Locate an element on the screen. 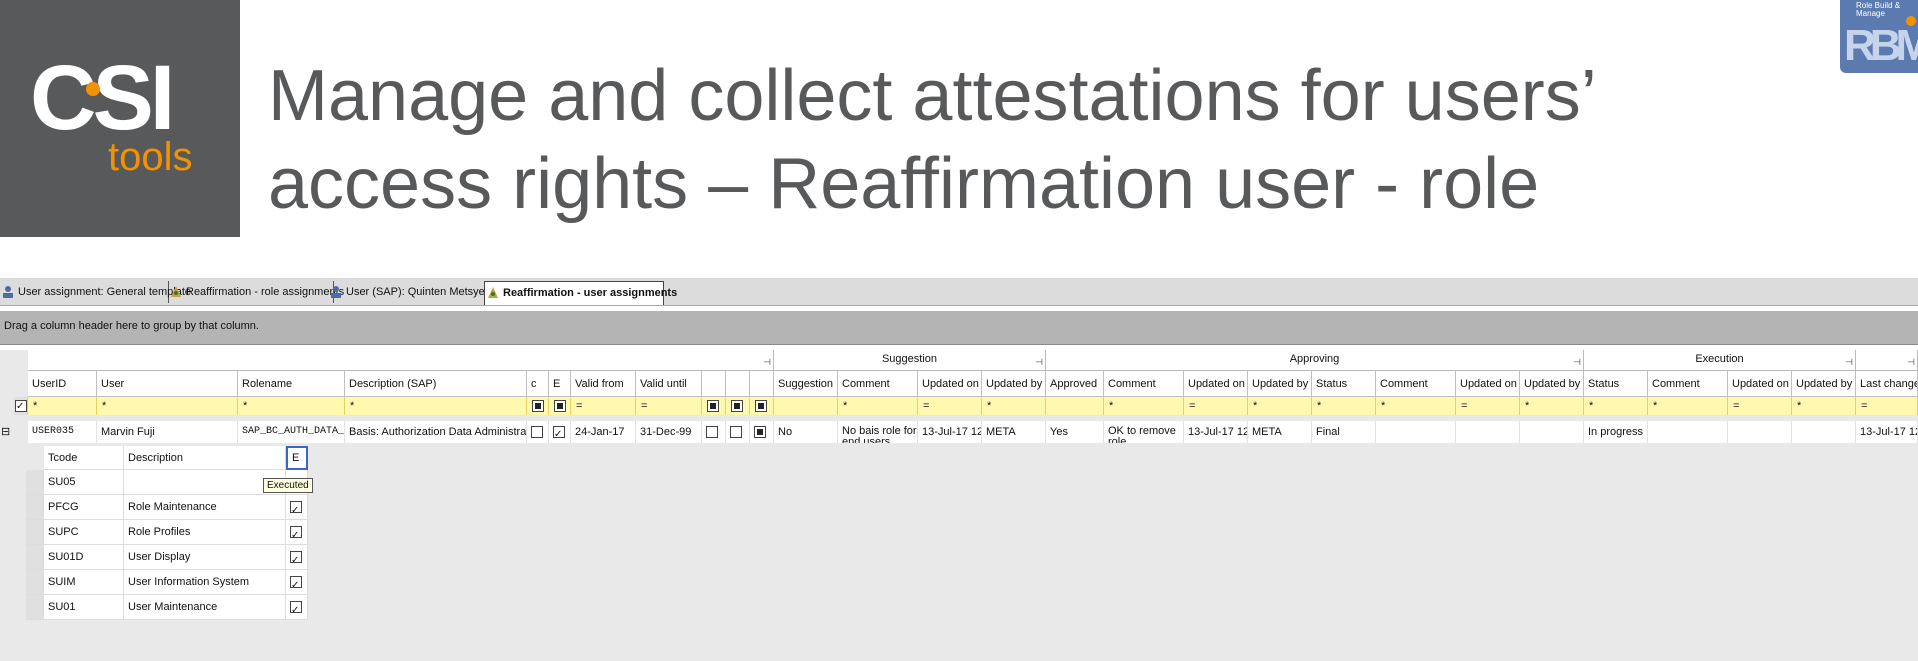 The height and width of the screenshot is (661, 1918). cell-a-comment: OK to remove role is located at coordinates (1144, 432).